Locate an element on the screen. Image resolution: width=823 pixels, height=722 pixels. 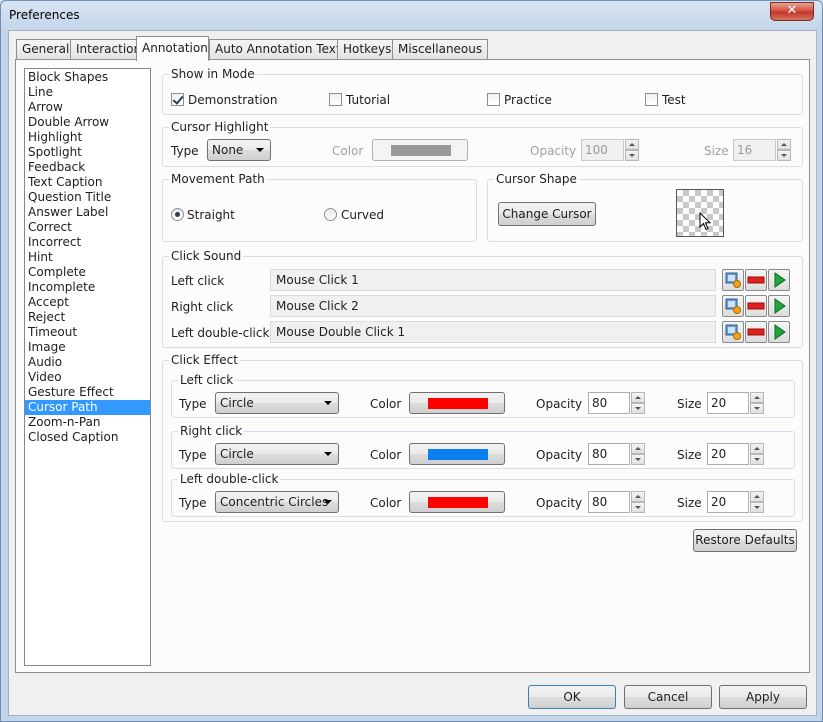
list-item: Video is located at coordinates (87, 377).